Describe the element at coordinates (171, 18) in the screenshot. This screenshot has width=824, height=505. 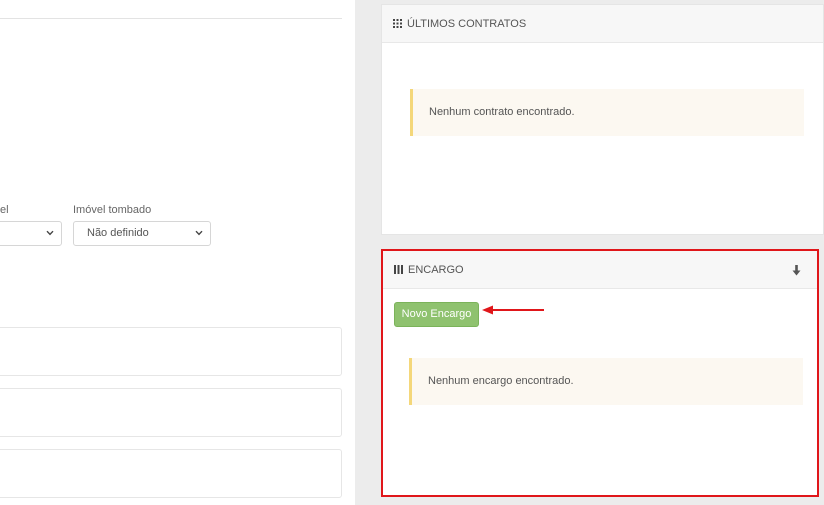
I see `divider` at that location.